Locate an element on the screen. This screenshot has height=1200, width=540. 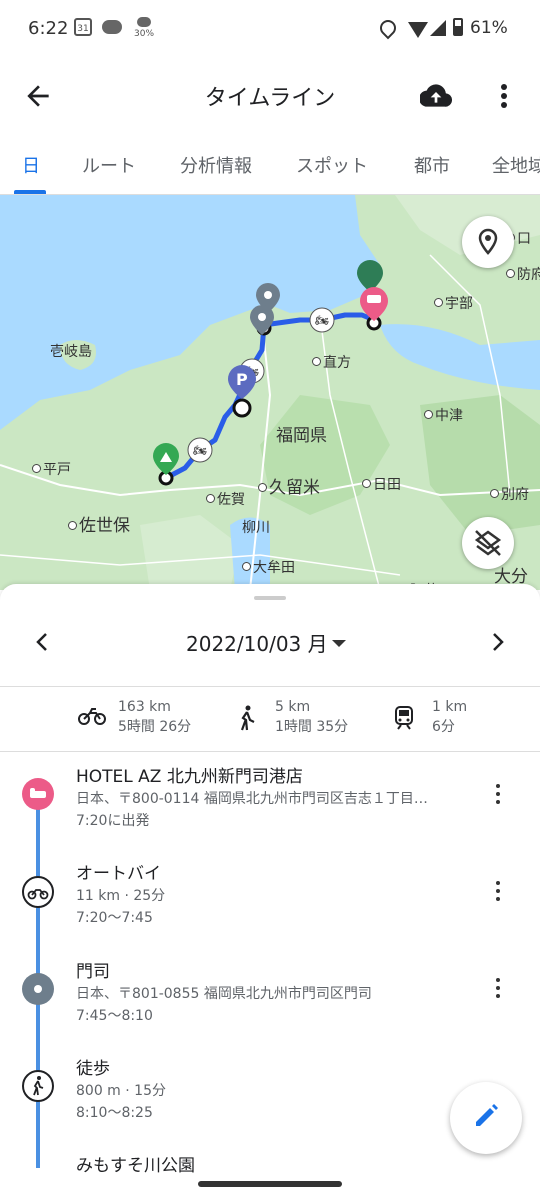
wifi-icon is located at coordinates (418, 30).